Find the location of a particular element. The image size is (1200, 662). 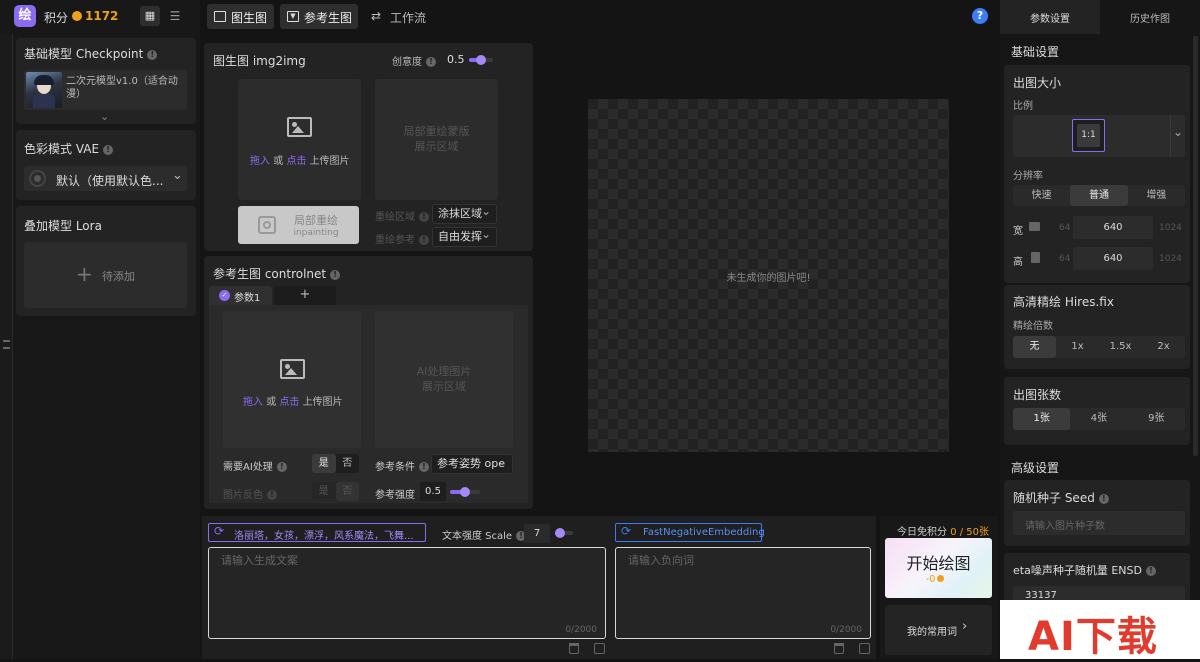

resolution-selector: 快速 普通 增强 is located at coordinates (1099, 195).